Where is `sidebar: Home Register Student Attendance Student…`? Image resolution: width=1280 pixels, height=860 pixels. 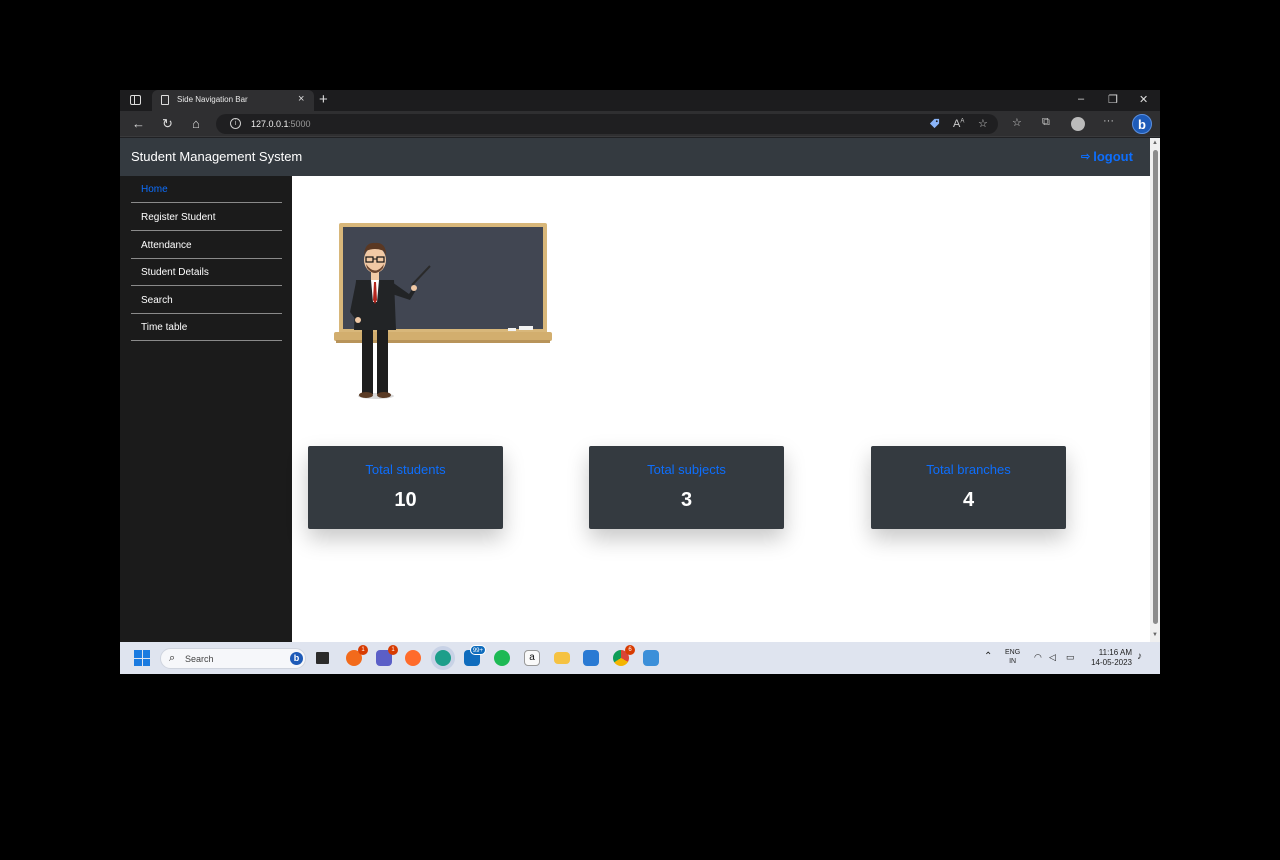 sidebar: Home Register Student Attendance Student… is located at coordinates (206, 409).